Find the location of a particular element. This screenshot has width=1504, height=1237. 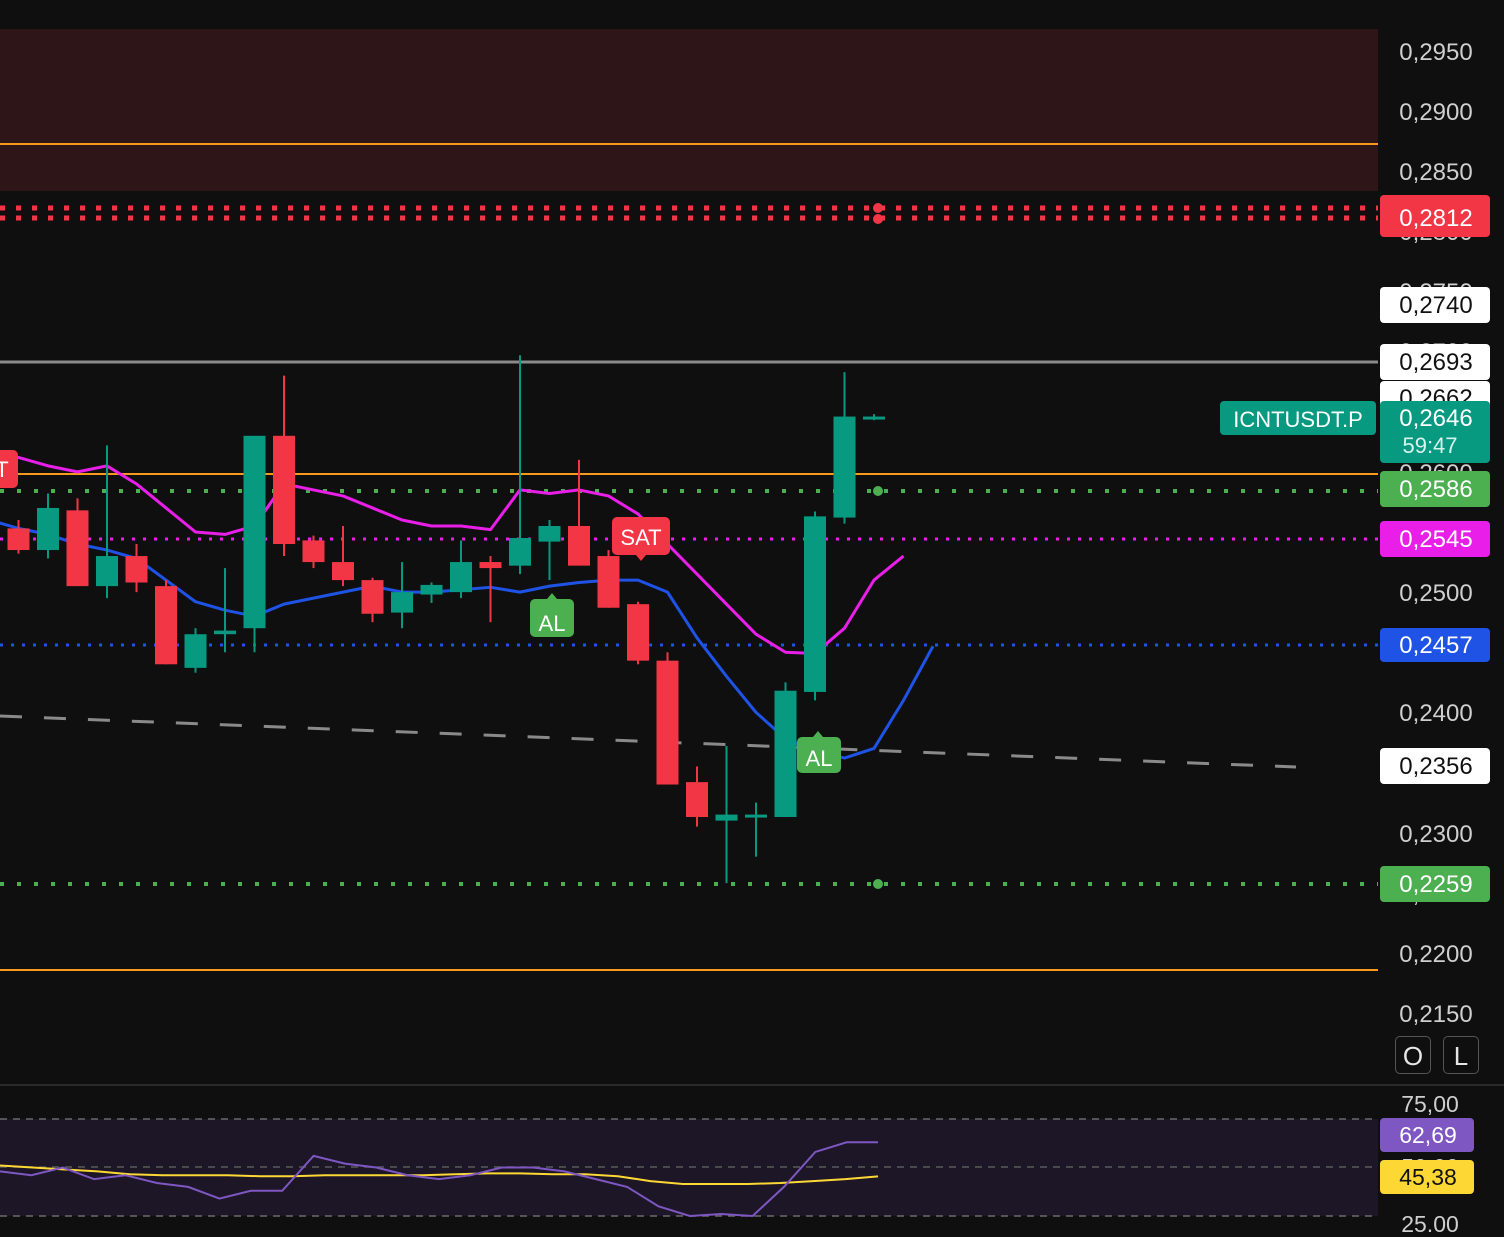

price-label-green-up: 0,2586 is located at coordinates (1435, 489).